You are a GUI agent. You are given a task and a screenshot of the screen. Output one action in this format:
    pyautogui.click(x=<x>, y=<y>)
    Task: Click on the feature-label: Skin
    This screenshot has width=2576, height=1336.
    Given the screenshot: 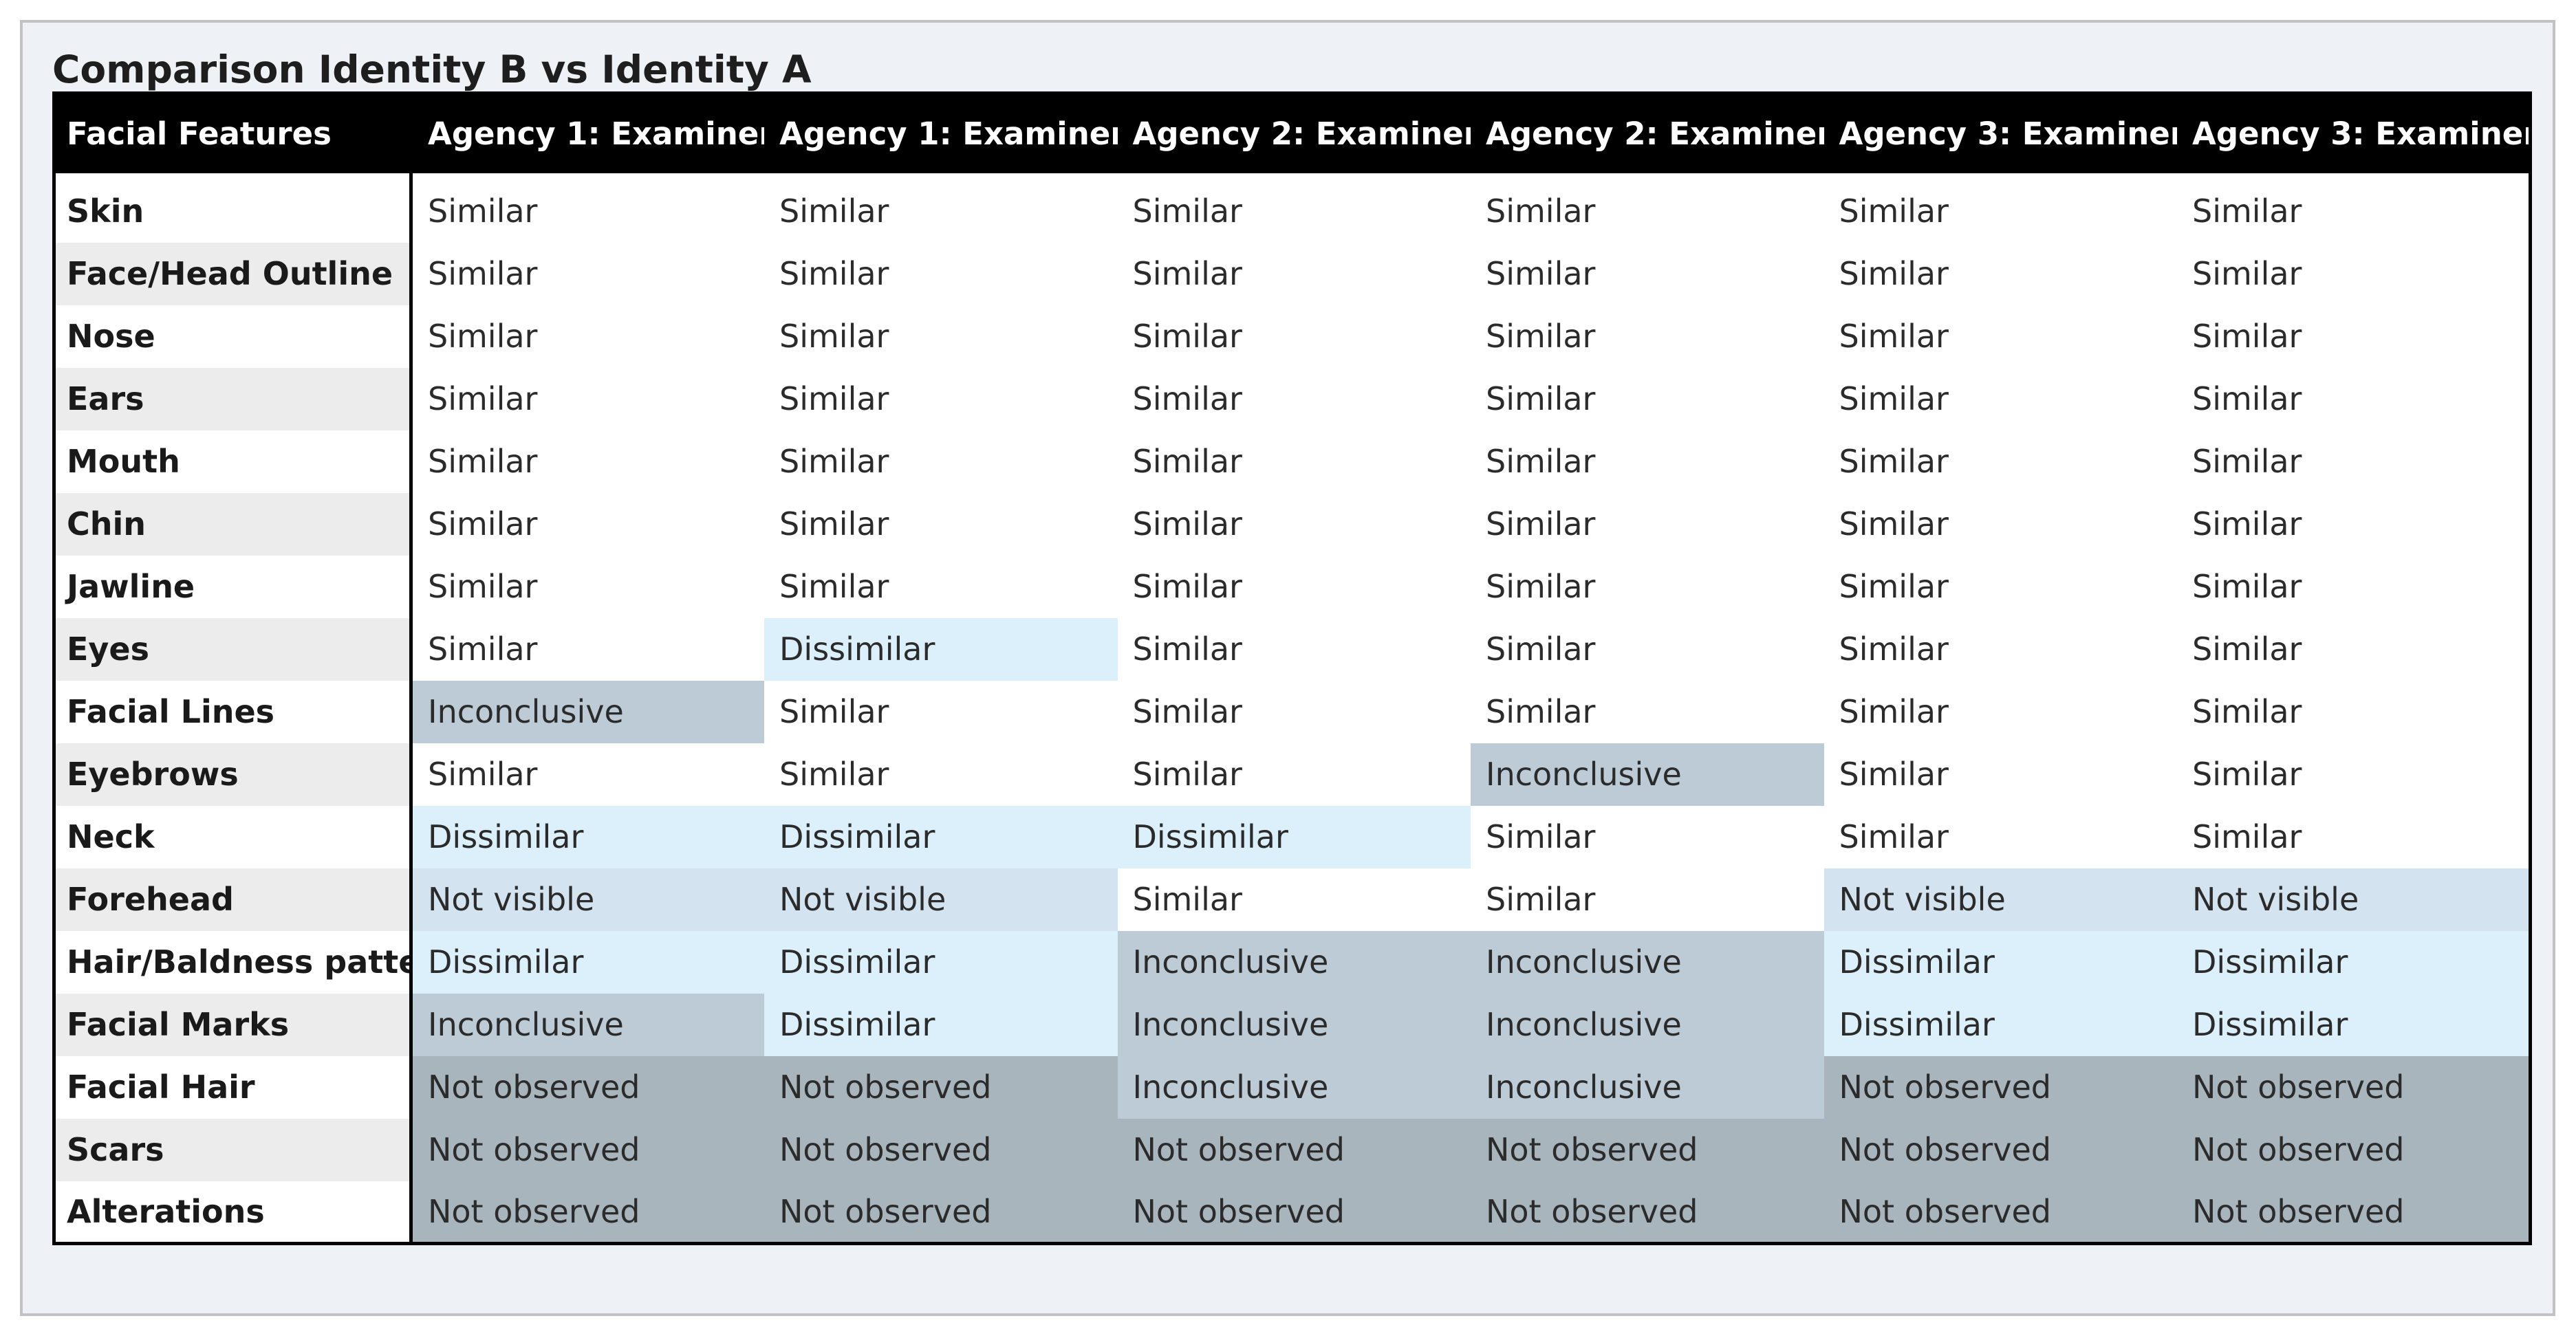 What is the action you would take?
    pyautogui.click(x=234, y=211)
    